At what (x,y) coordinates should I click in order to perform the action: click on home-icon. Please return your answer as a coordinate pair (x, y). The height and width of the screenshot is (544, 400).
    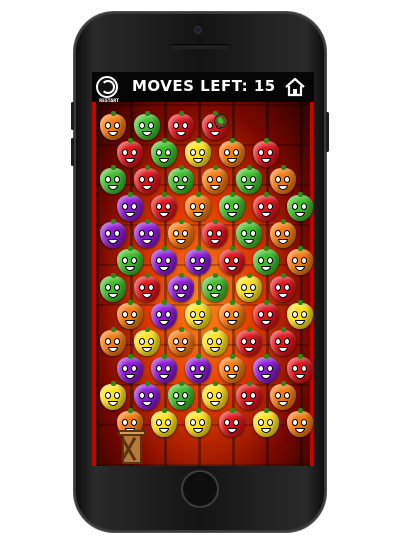
    Looking at the image, I should click on (295, 87).